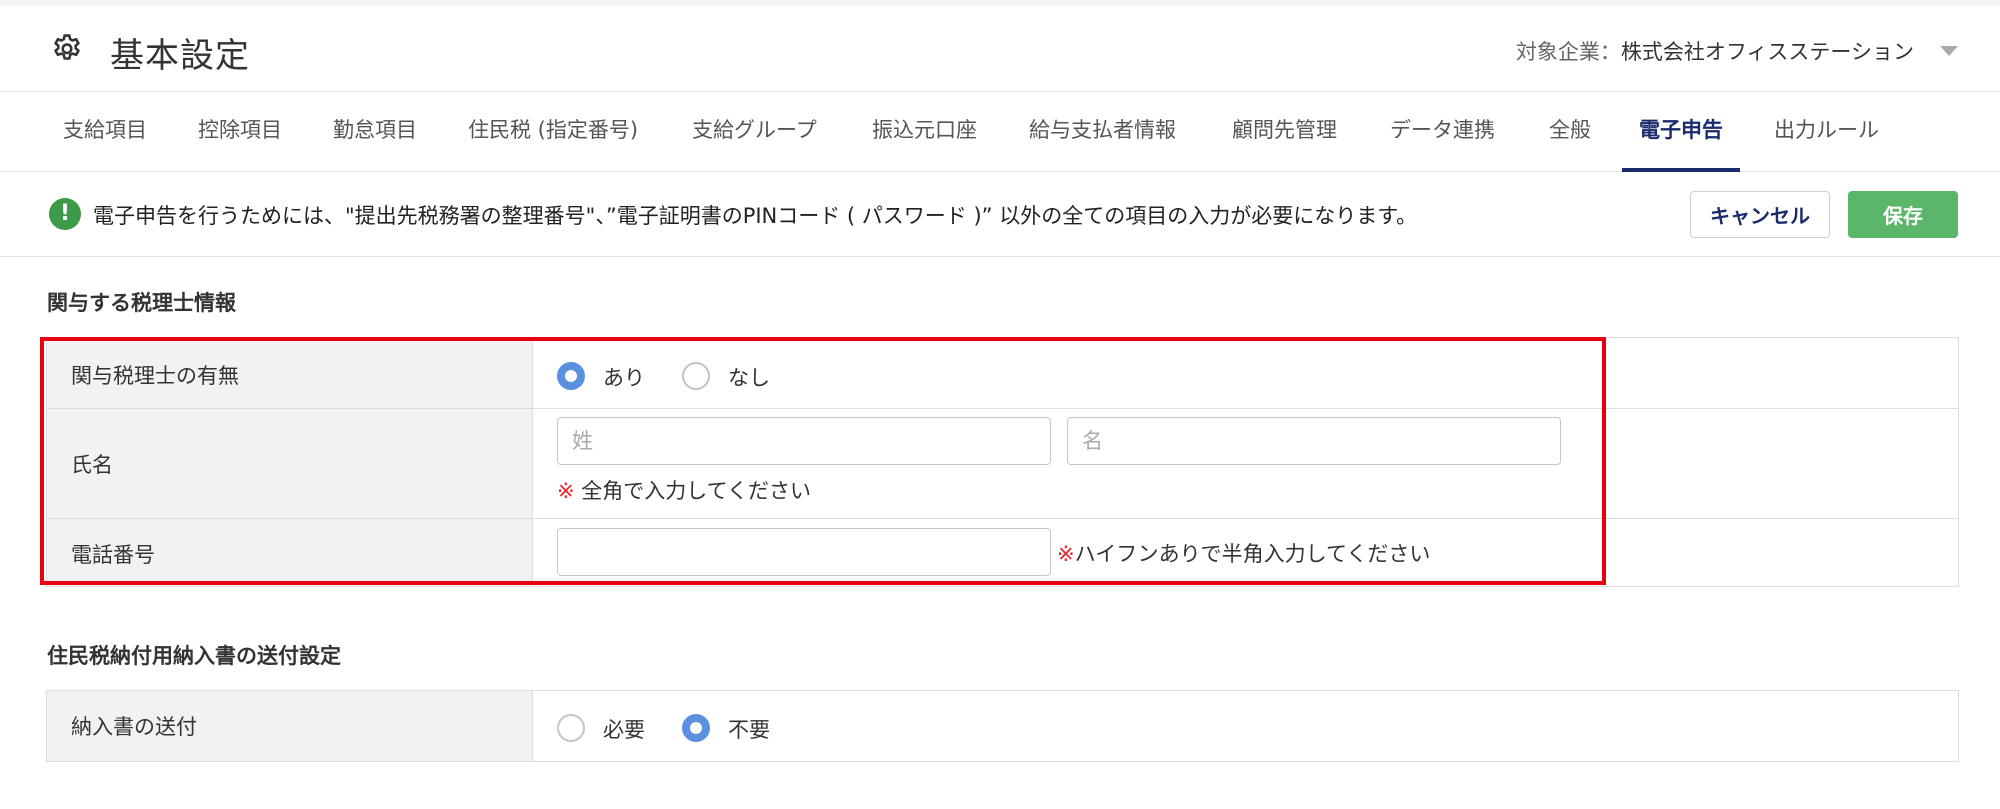 The width and height of the screenshot is (2000, 809). I want to click on radio-label-not-required: 不要, so click(749, 730).